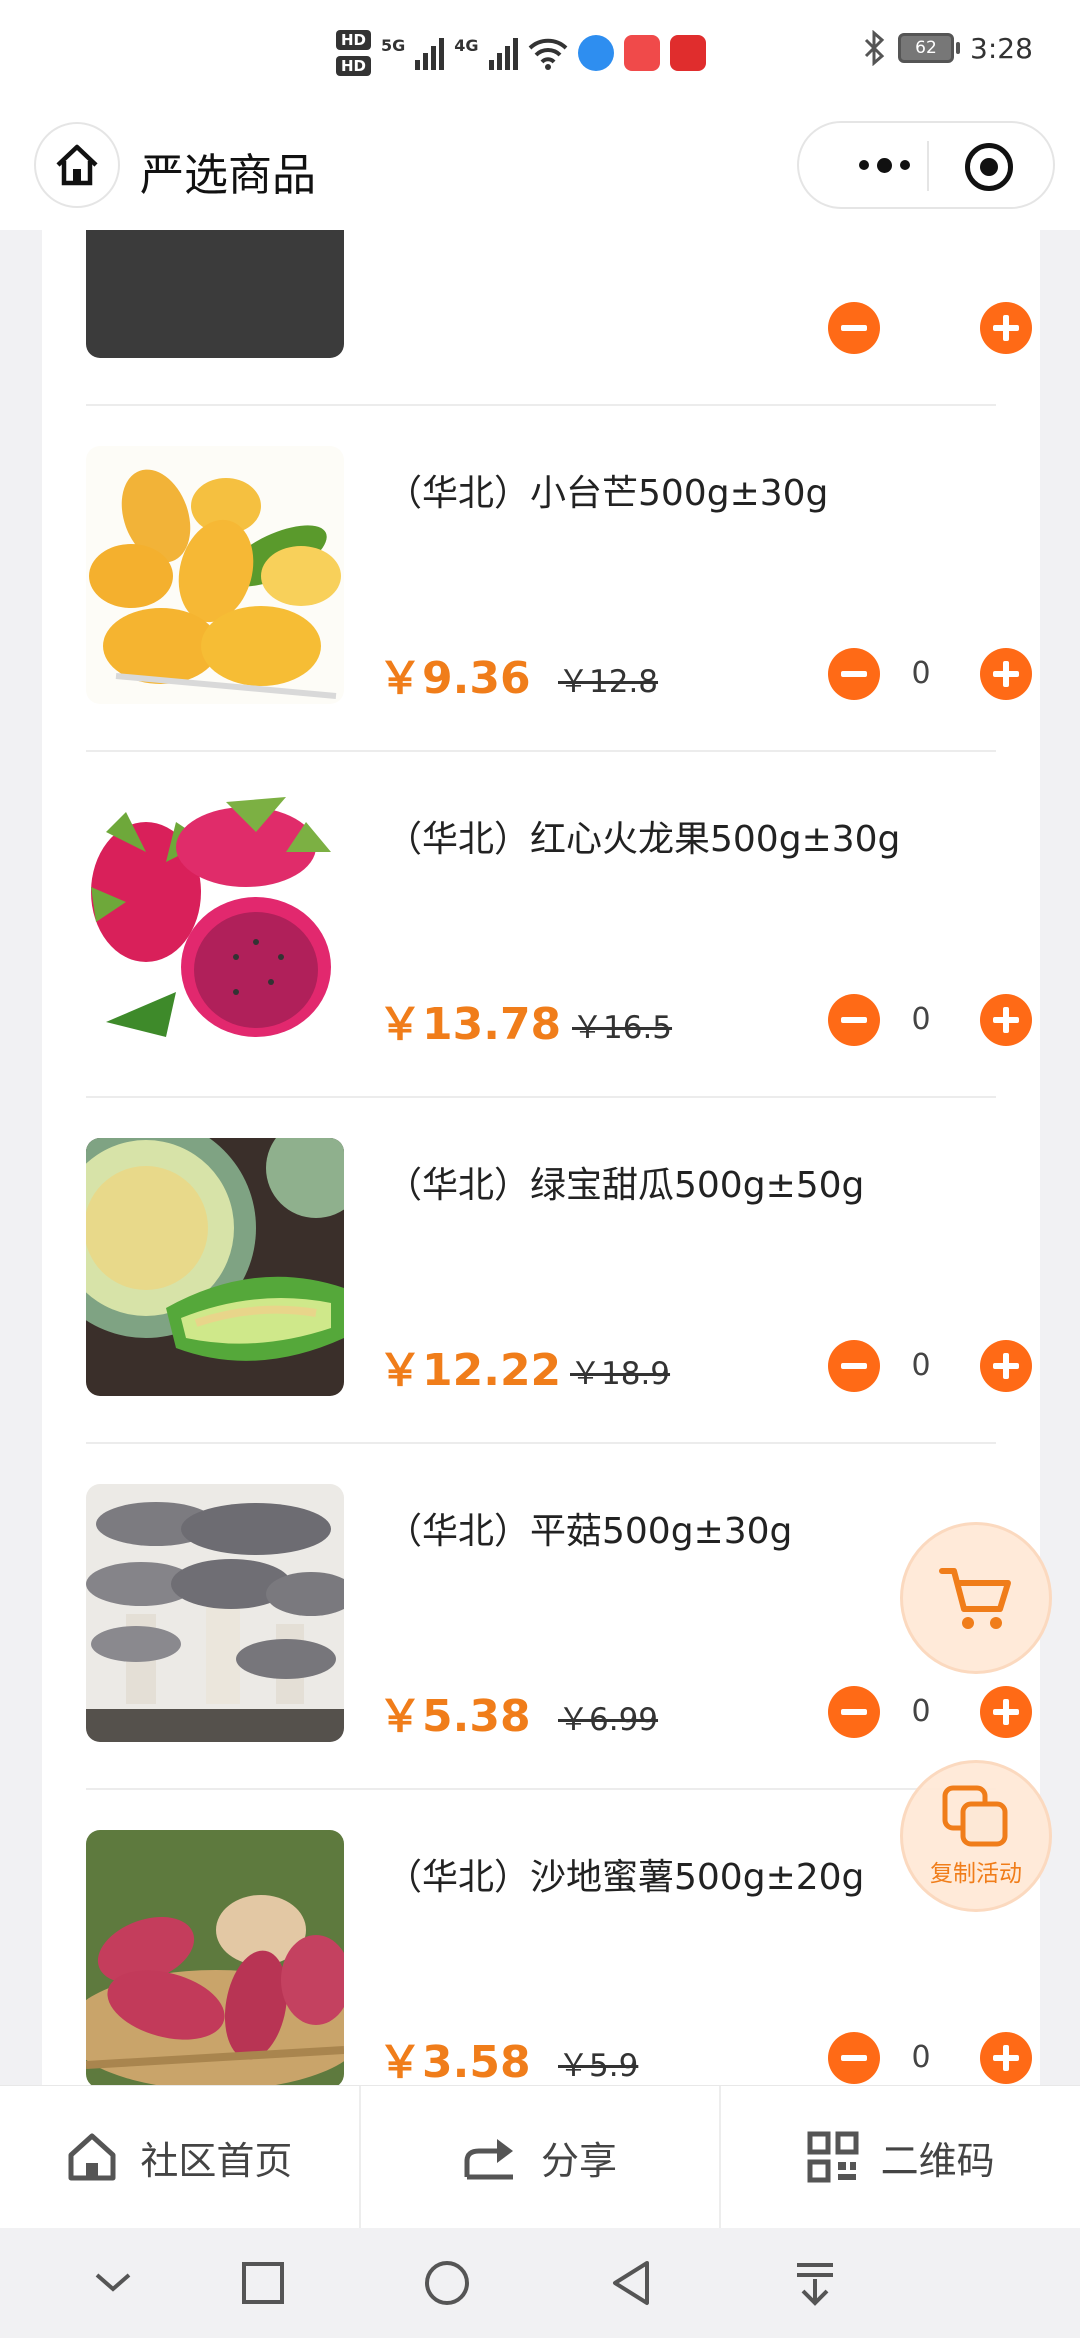 The image size is (1080, 2338). I want to click on more-dots-icon, so click(884, 165).